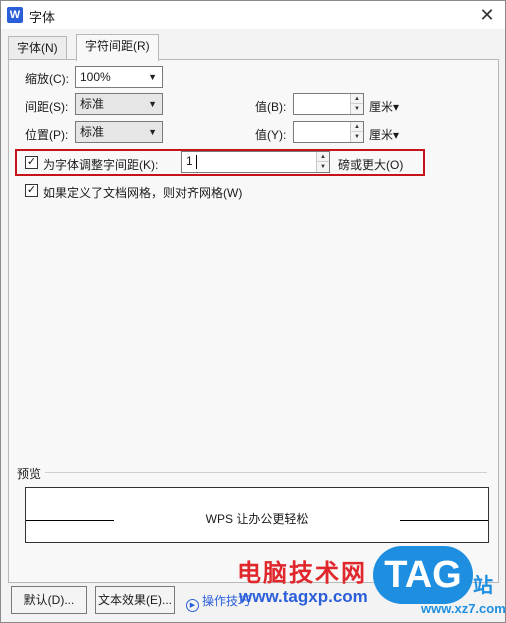  Describe the element at coordinates (384, 106) in the screenshot. I see `spacing-unit-dropdown: 厘米▾` at that location.